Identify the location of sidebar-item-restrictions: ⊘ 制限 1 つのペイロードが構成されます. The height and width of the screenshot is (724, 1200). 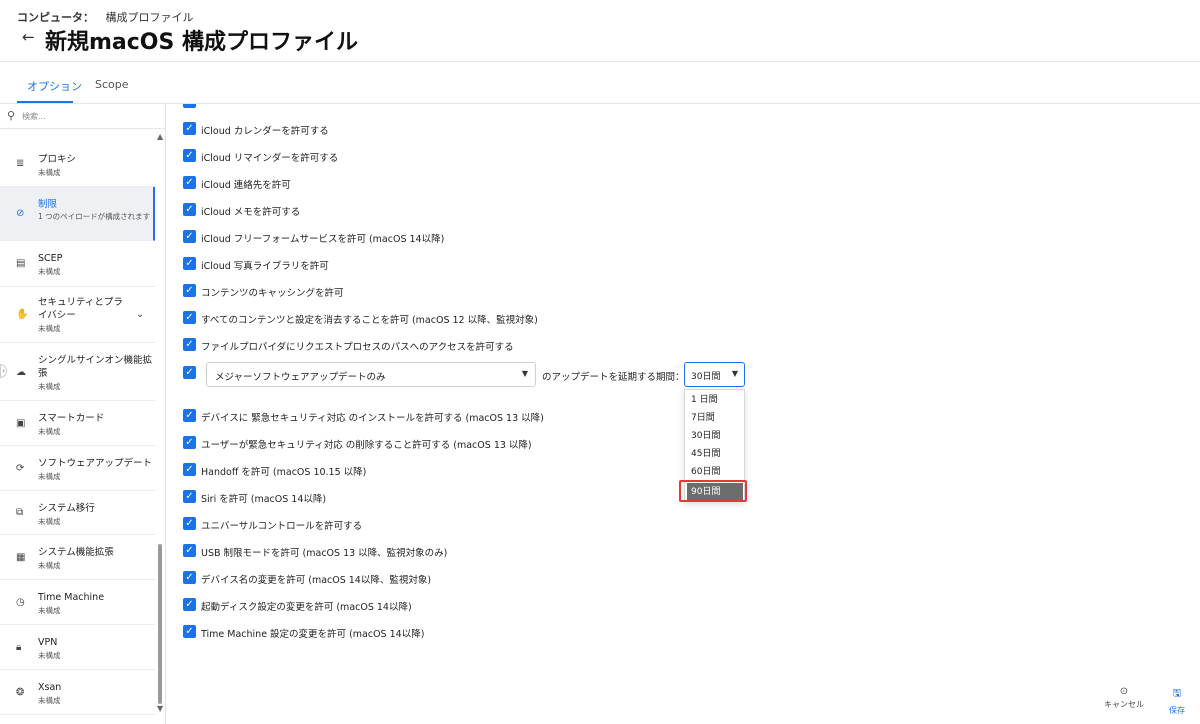
(77, 214).